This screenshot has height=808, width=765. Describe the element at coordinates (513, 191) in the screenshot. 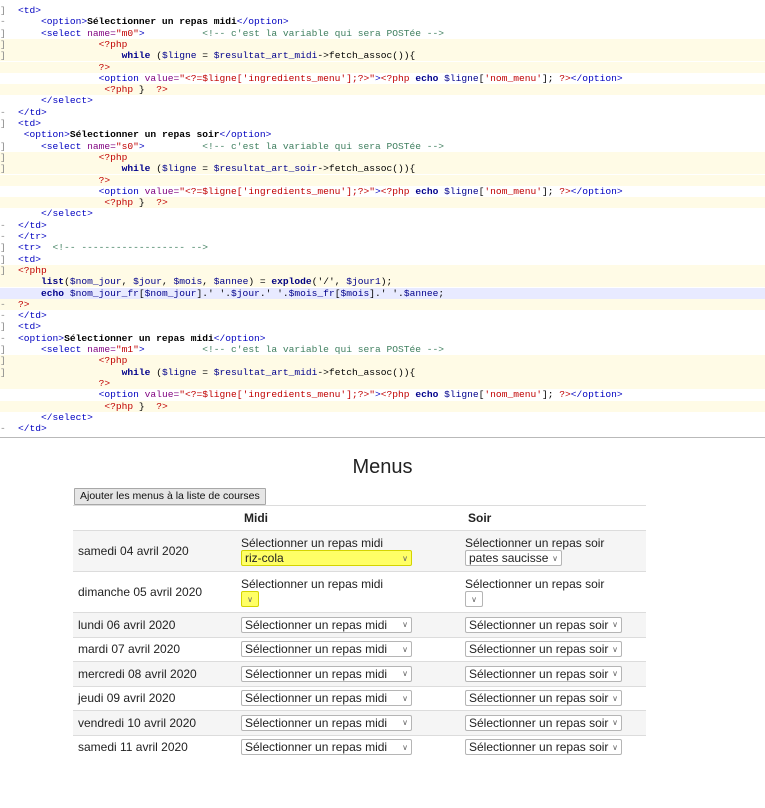

I see `code-token: 'nom_menu'` at that location.